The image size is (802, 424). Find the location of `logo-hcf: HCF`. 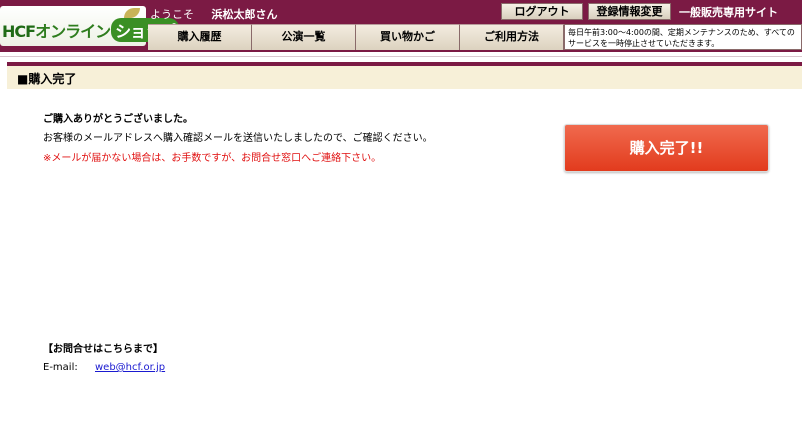

logo-hcf: HCF is located at coordinates (19, 31).